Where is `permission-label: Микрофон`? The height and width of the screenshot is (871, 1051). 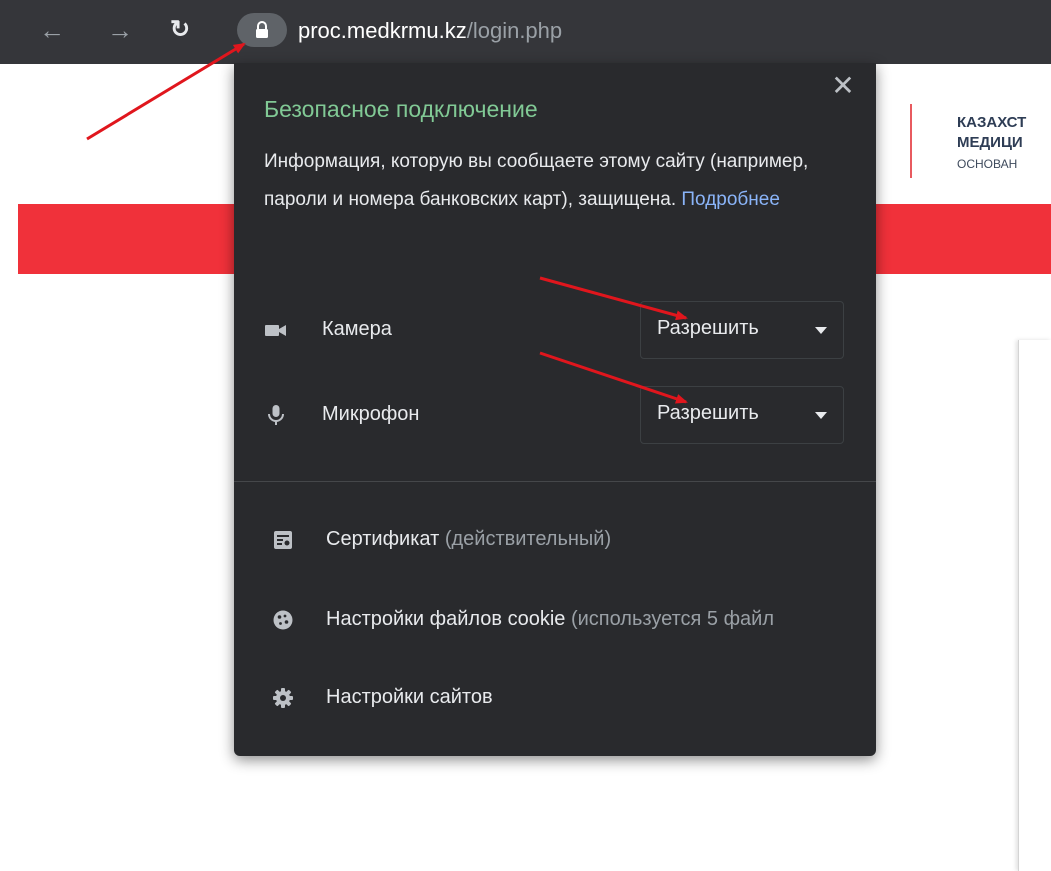 permission-label: Микрофон is located at coordinates (371, 414).